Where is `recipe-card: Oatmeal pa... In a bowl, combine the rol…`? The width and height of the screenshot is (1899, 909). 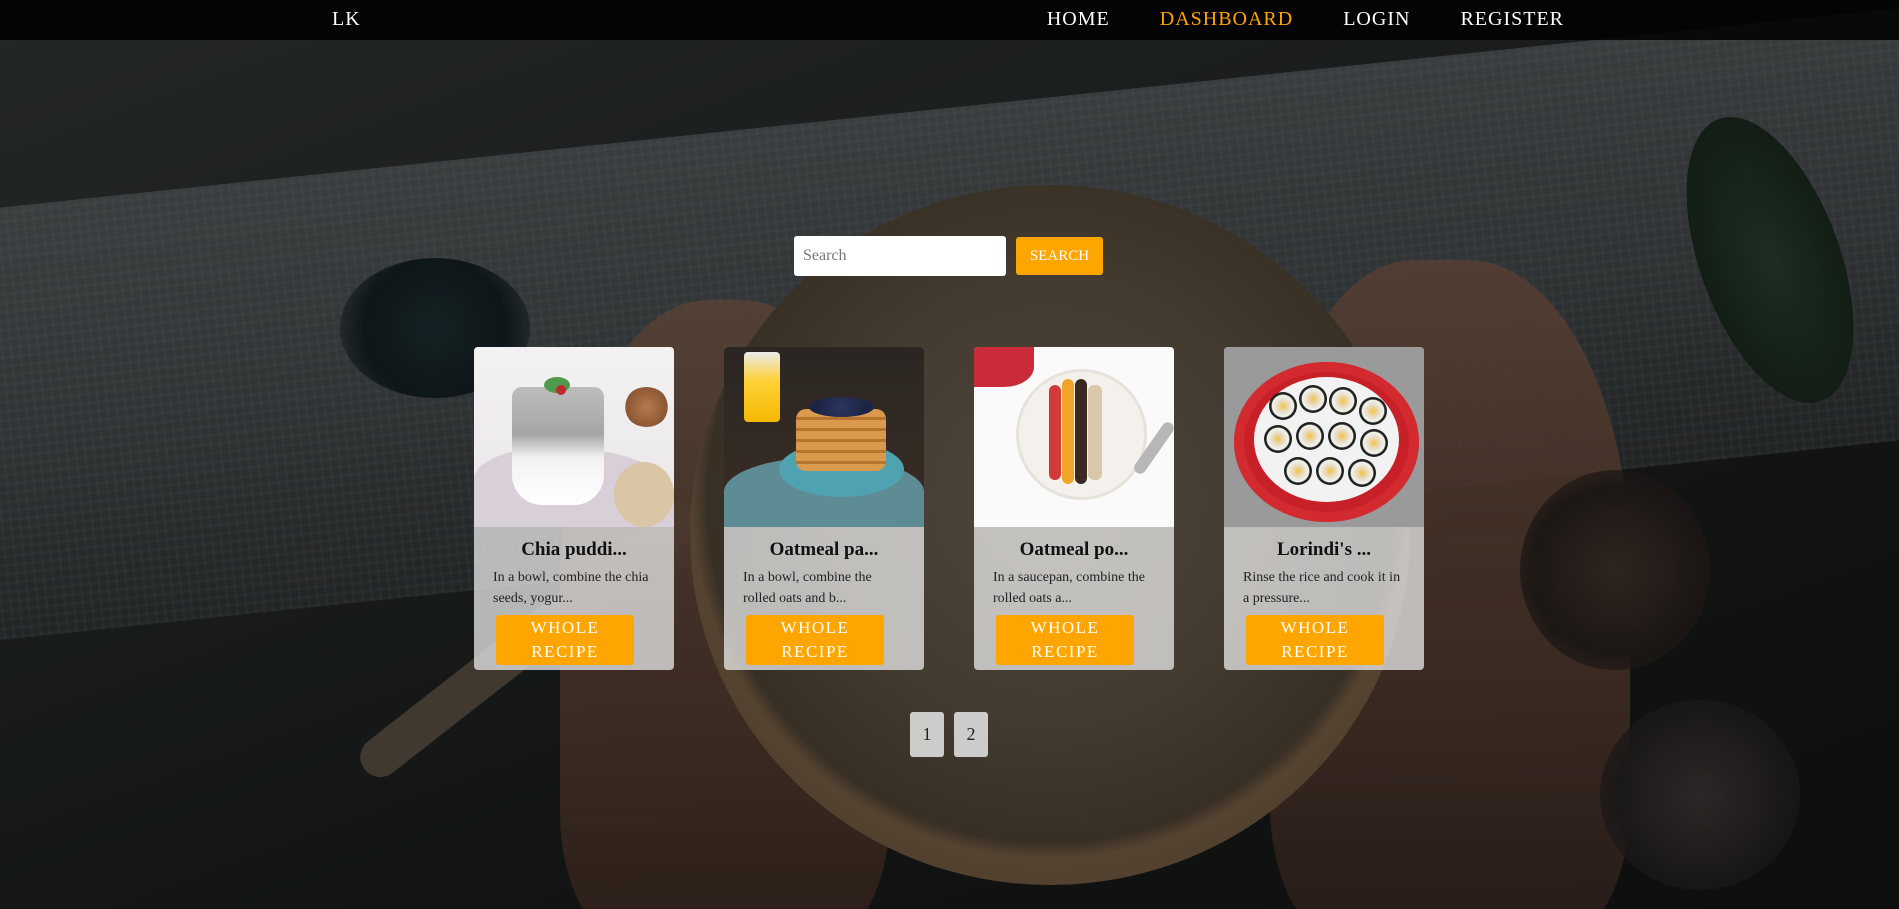 recipe-card: Oatmeal pa... In a bowl, combine the rol… is located at coordinates (824, 508).